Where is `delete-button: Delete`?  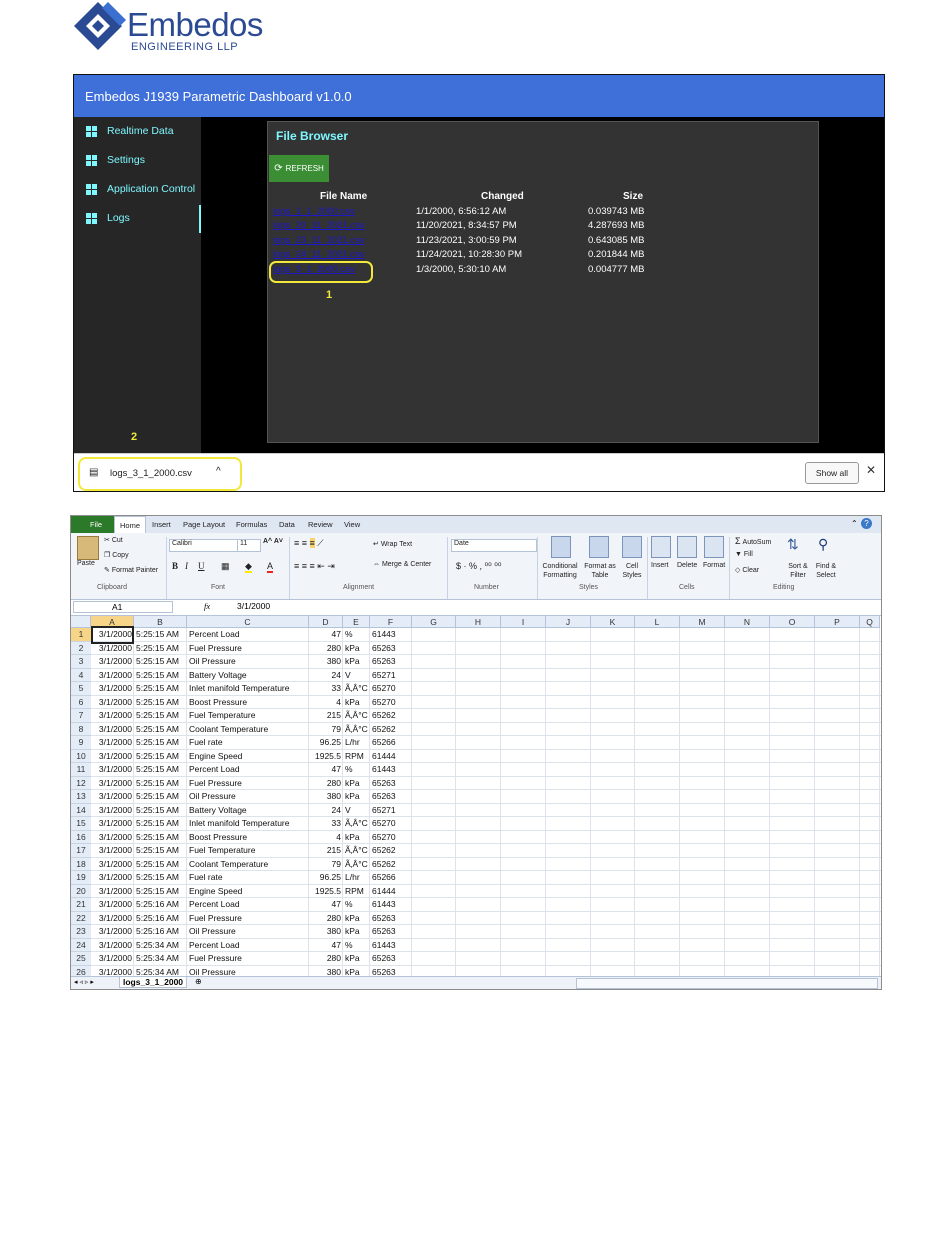
delete-button: Delete is located at coordinates (687, 565).